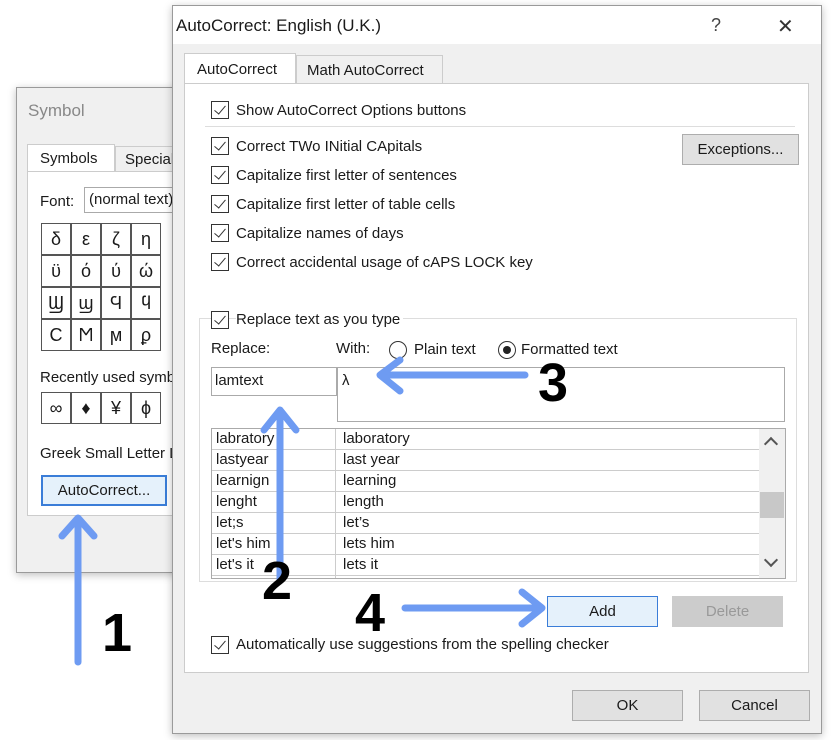  Describe the element at coordinates (553, 383) in the screenshot. I see `step-3-label: 3` at that location.